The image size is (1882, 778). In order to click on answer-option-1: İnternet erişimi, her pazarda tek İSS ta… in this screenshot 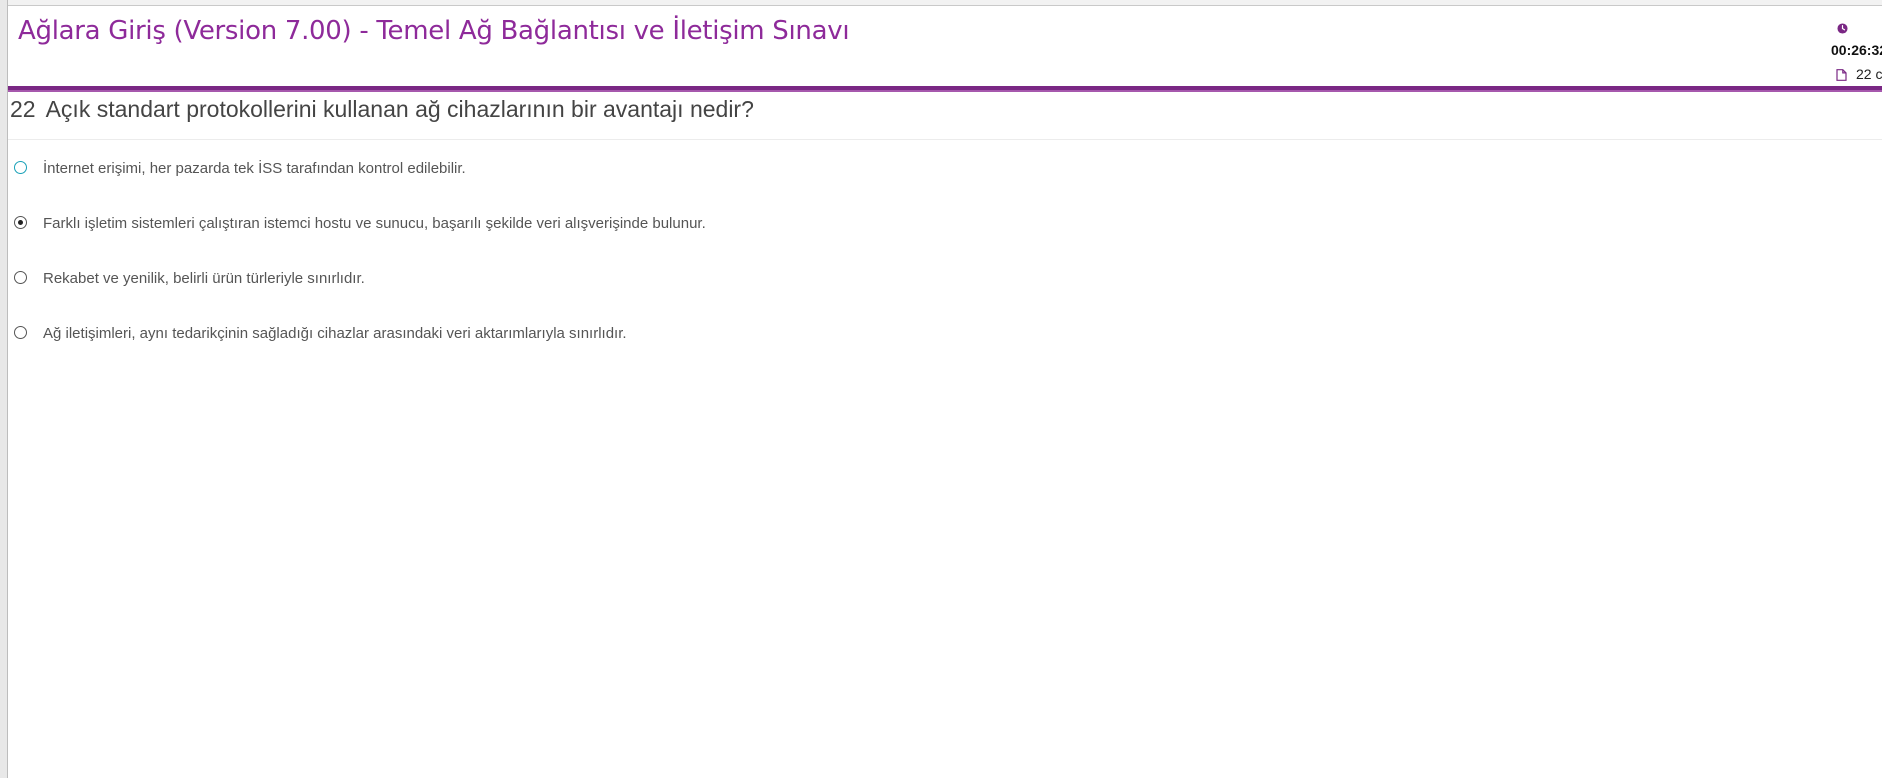, I will do `click(462, 172)`.